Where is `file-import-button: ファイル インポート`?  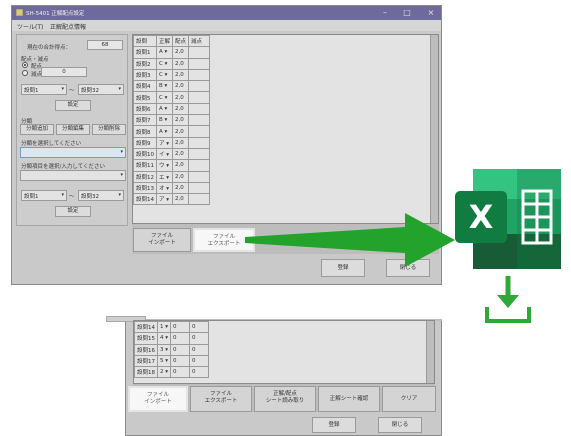 file-import-button: ファイル インポート is located at coordinates (162, 240).